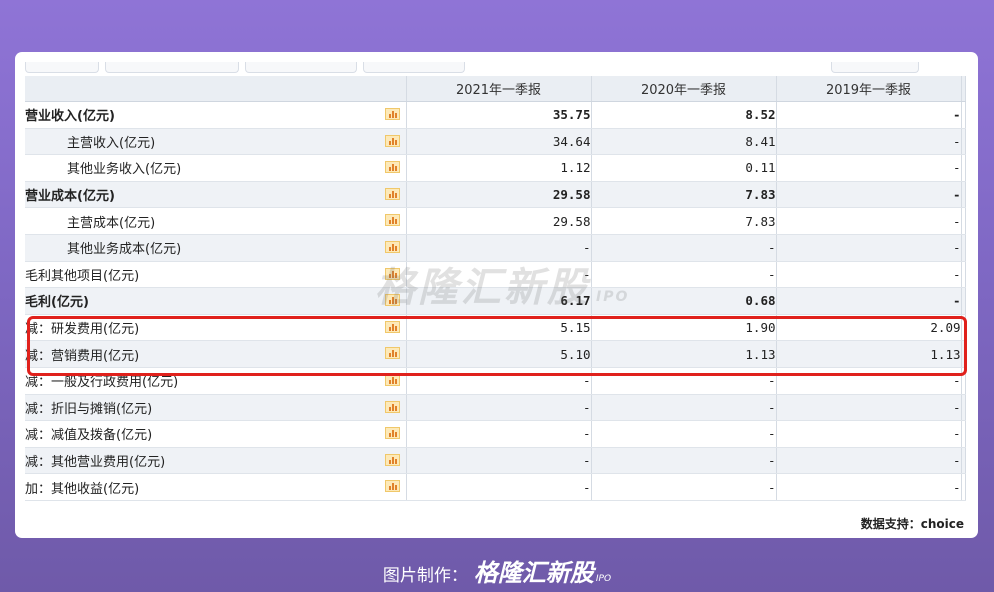  Describe the element at coordinates (499, 115) in the screenshot. I see `value-cell: 35.75` at that location.